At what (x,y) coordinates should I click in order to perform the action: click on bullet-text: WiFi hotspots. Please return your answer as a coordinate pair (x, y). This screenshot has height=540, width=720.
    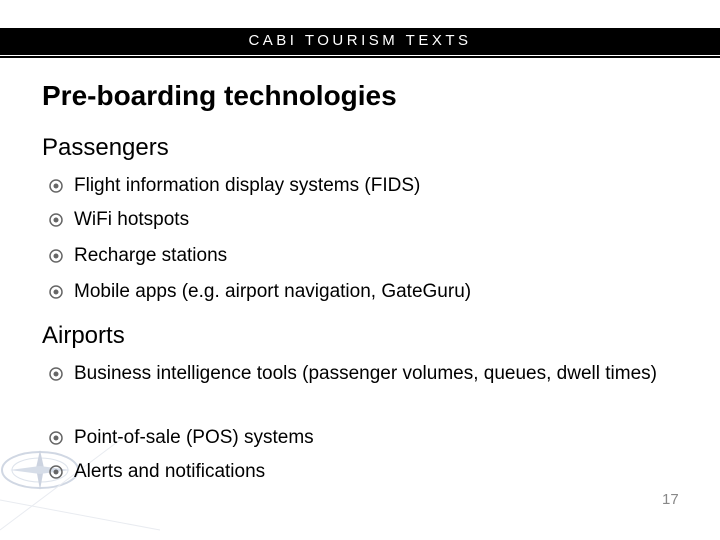
    Looking at the image, I should click on (132, 219).